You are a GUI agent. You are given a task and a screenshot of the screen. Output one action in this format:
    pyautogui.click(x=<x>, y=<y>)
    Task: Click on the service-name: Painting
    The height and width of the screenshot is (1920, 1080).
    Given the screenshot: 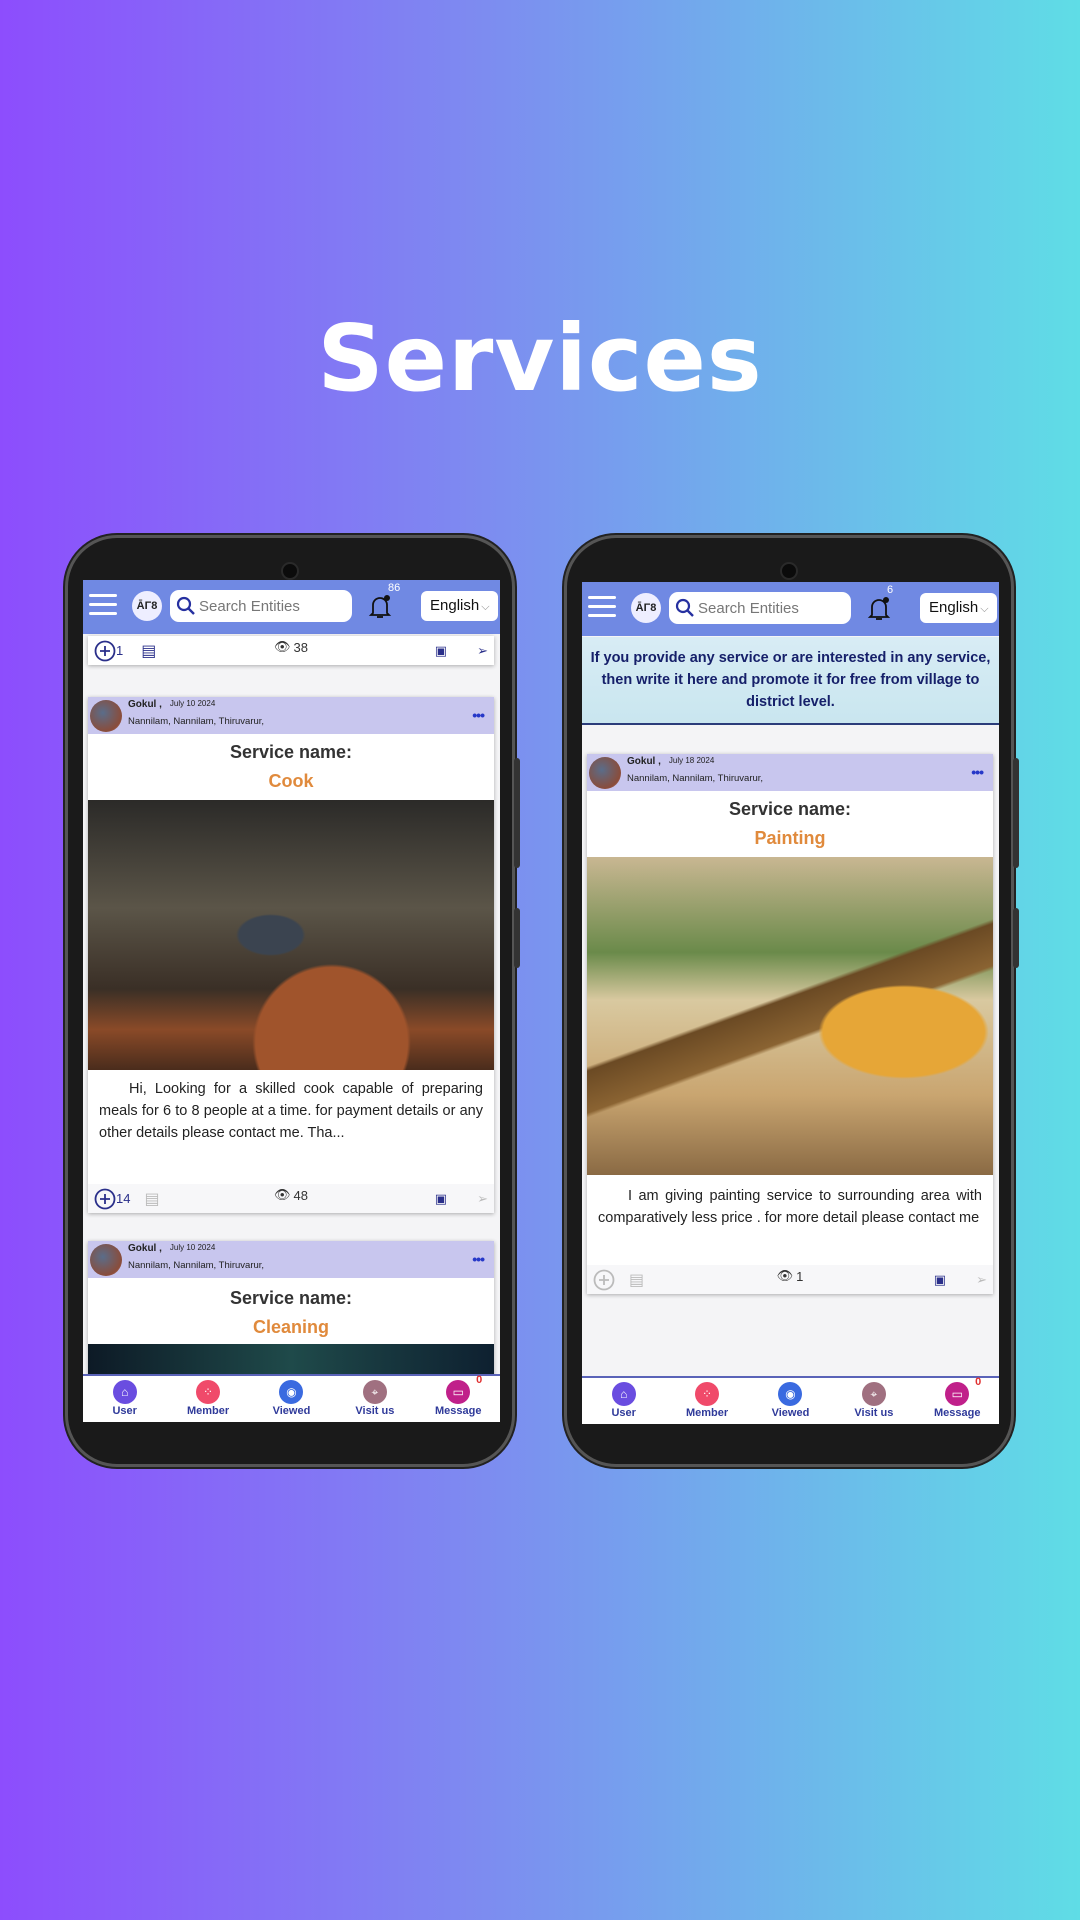 What is the action you would take?
    pyautogui.click(x=790, y=838)
    